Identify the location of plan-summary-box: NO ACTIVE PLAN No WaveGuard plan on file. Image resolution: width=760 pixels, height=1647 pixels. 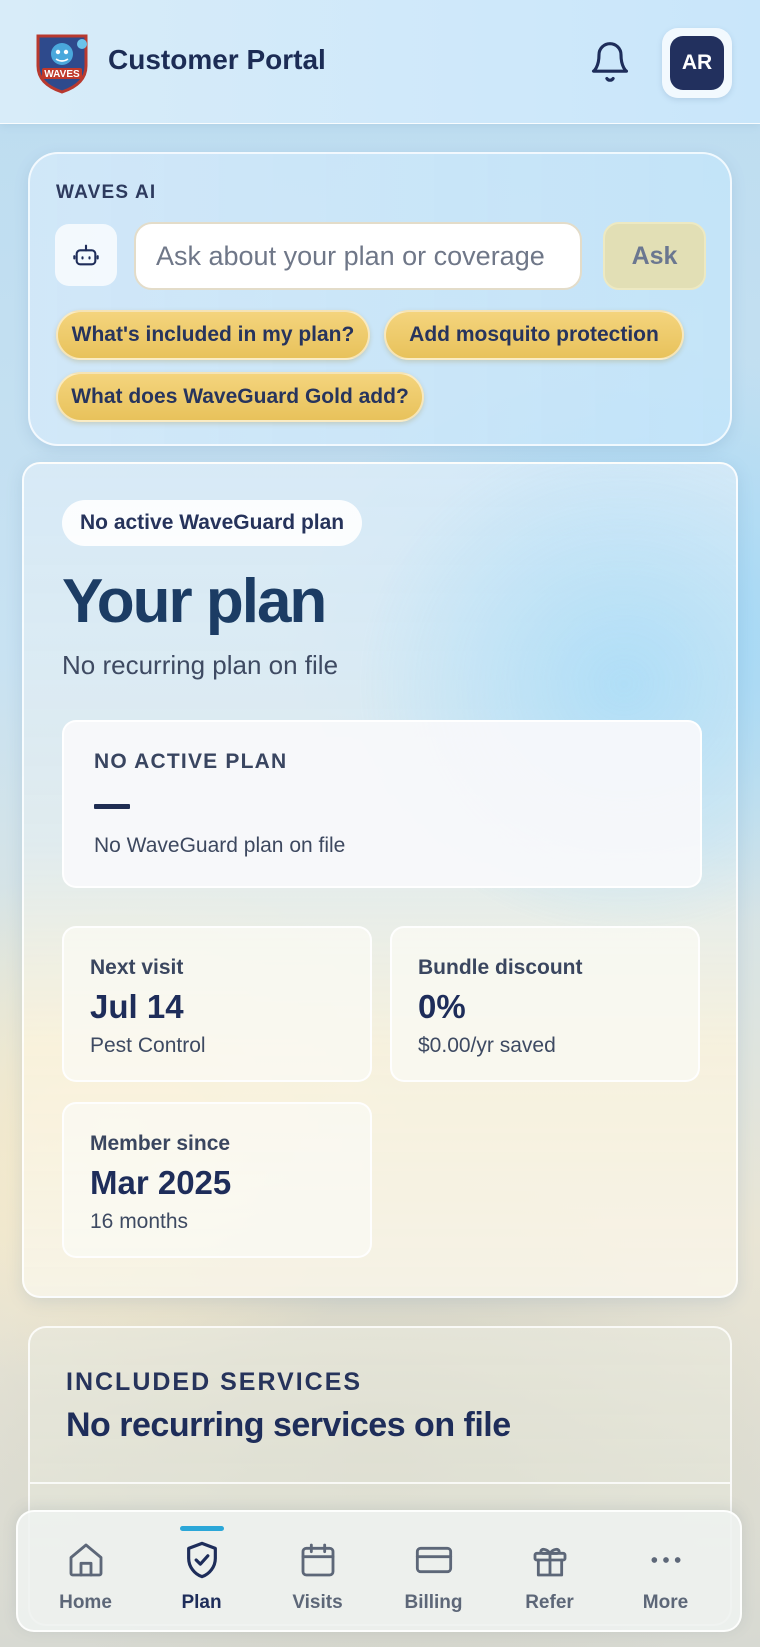
(382, 804).